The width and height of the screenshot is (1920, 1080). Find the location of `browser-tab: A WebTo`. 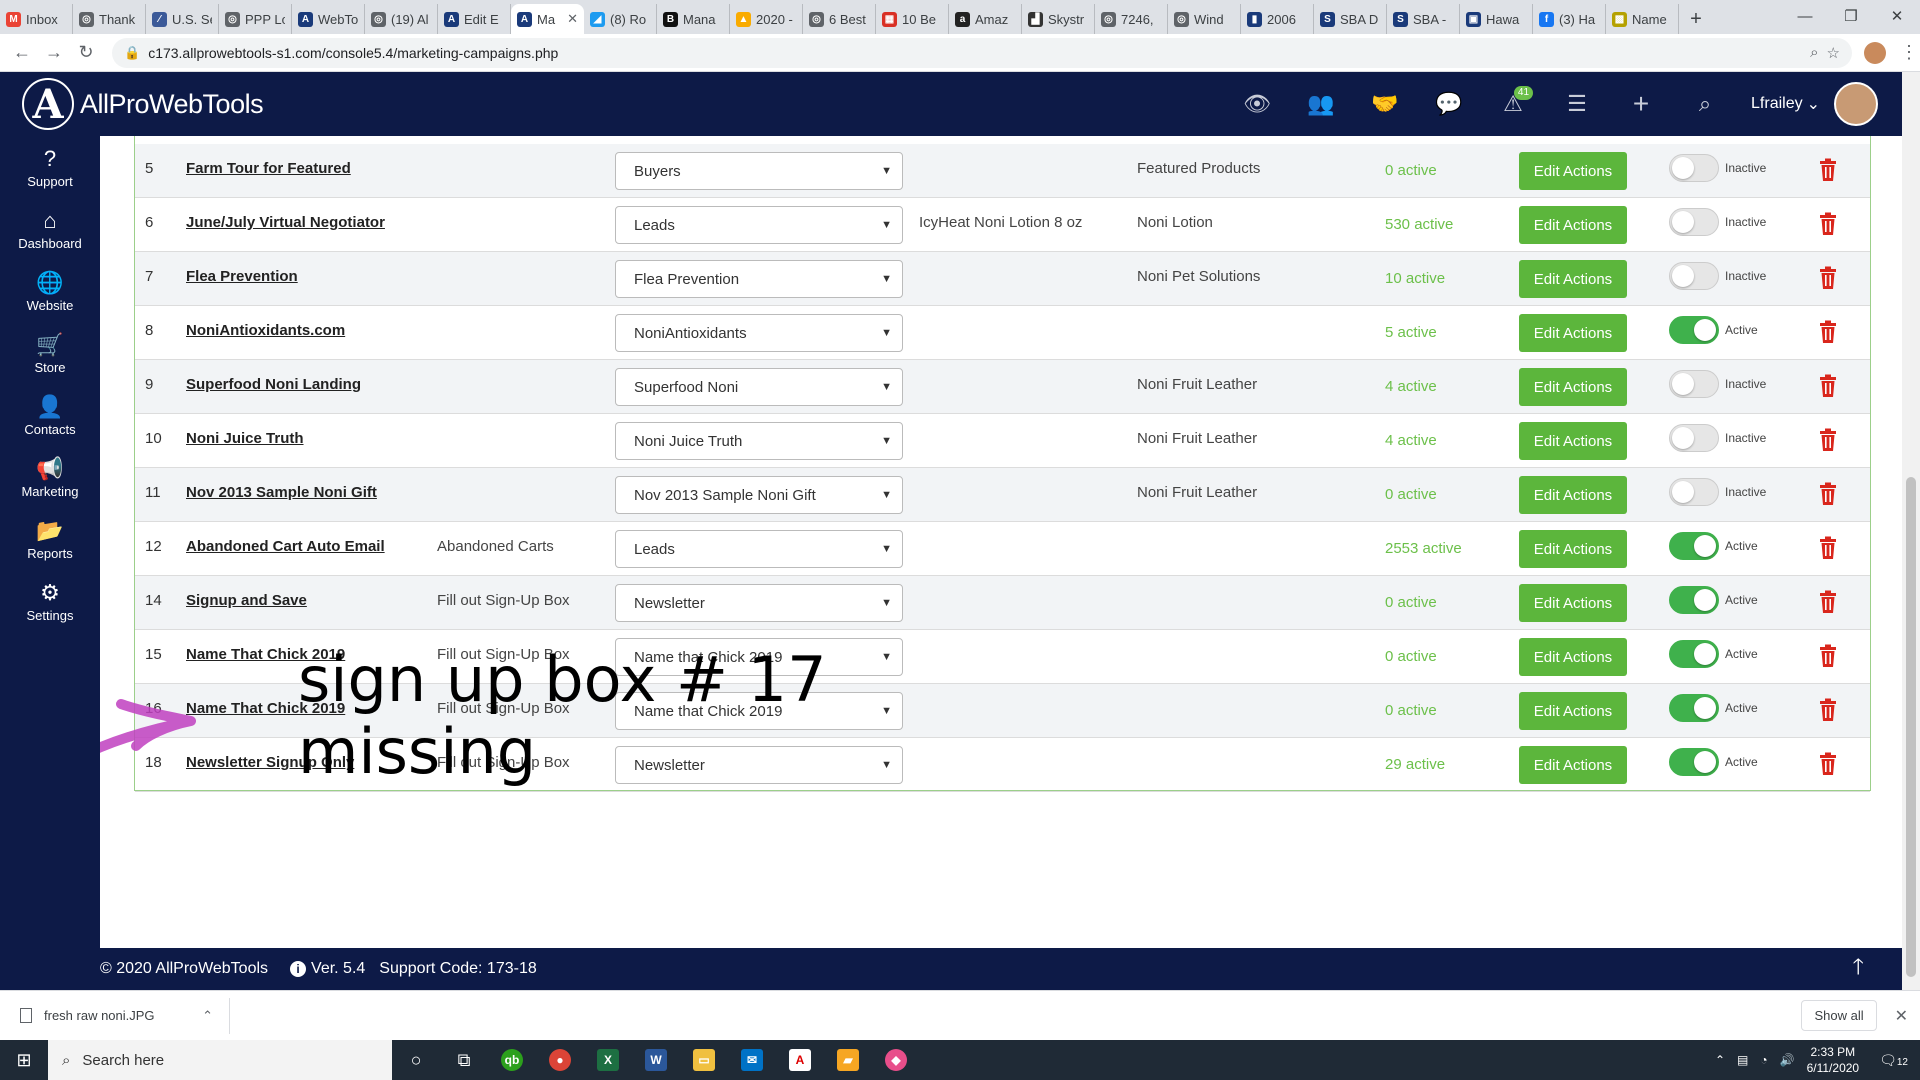

browser-tab: A WebTo is located at coordinates (328, 19).